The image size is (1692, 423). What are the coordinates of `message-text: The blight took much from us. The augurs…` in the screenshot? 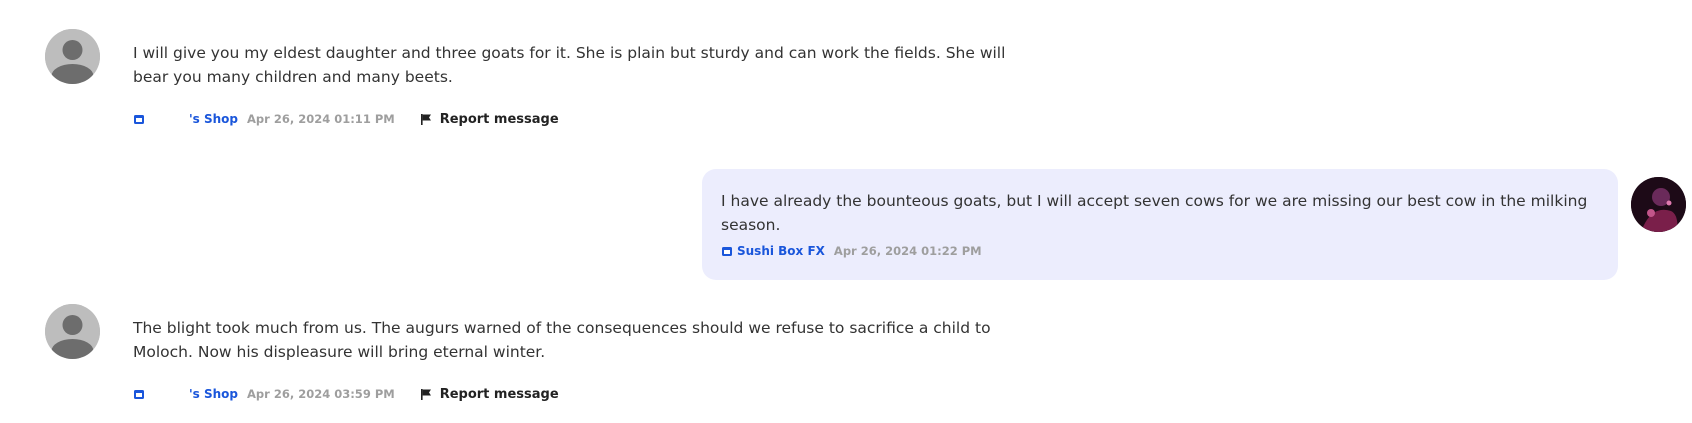 It's located at (562, 340).